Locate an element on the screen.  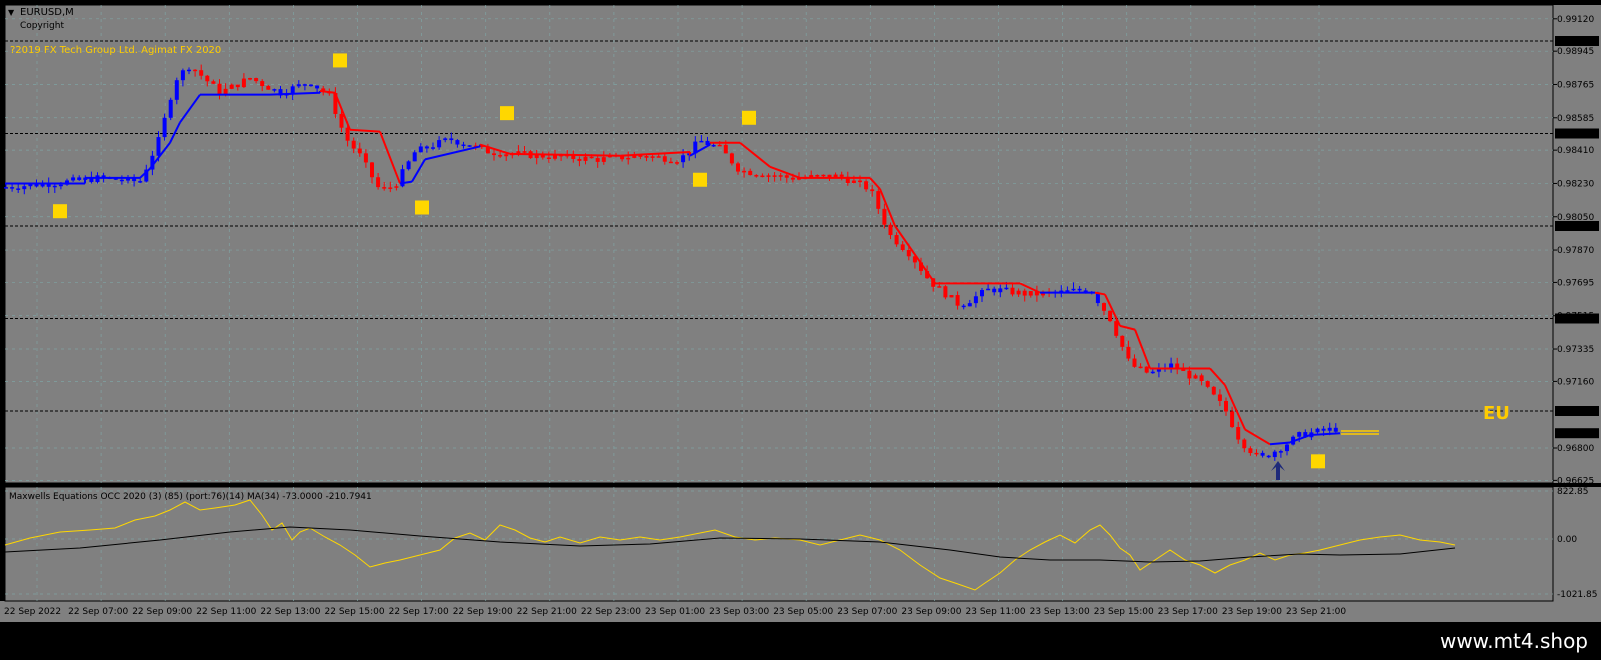
time-tick-label: 22 Sep 19:00 is located at coordinates (483, 612).